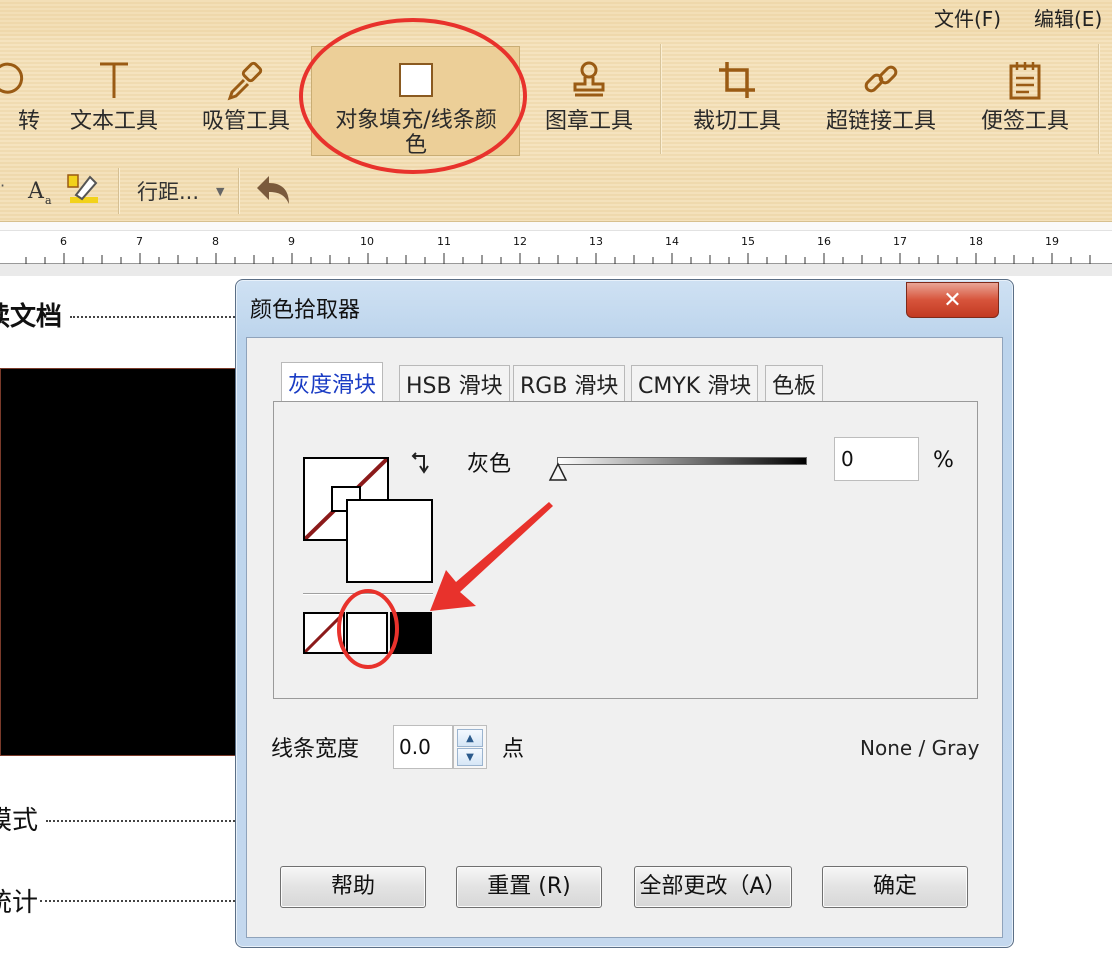  Describe the element at coordinates (273, 193) in the screenshot. I see `undo-arrow-icon` at that location.